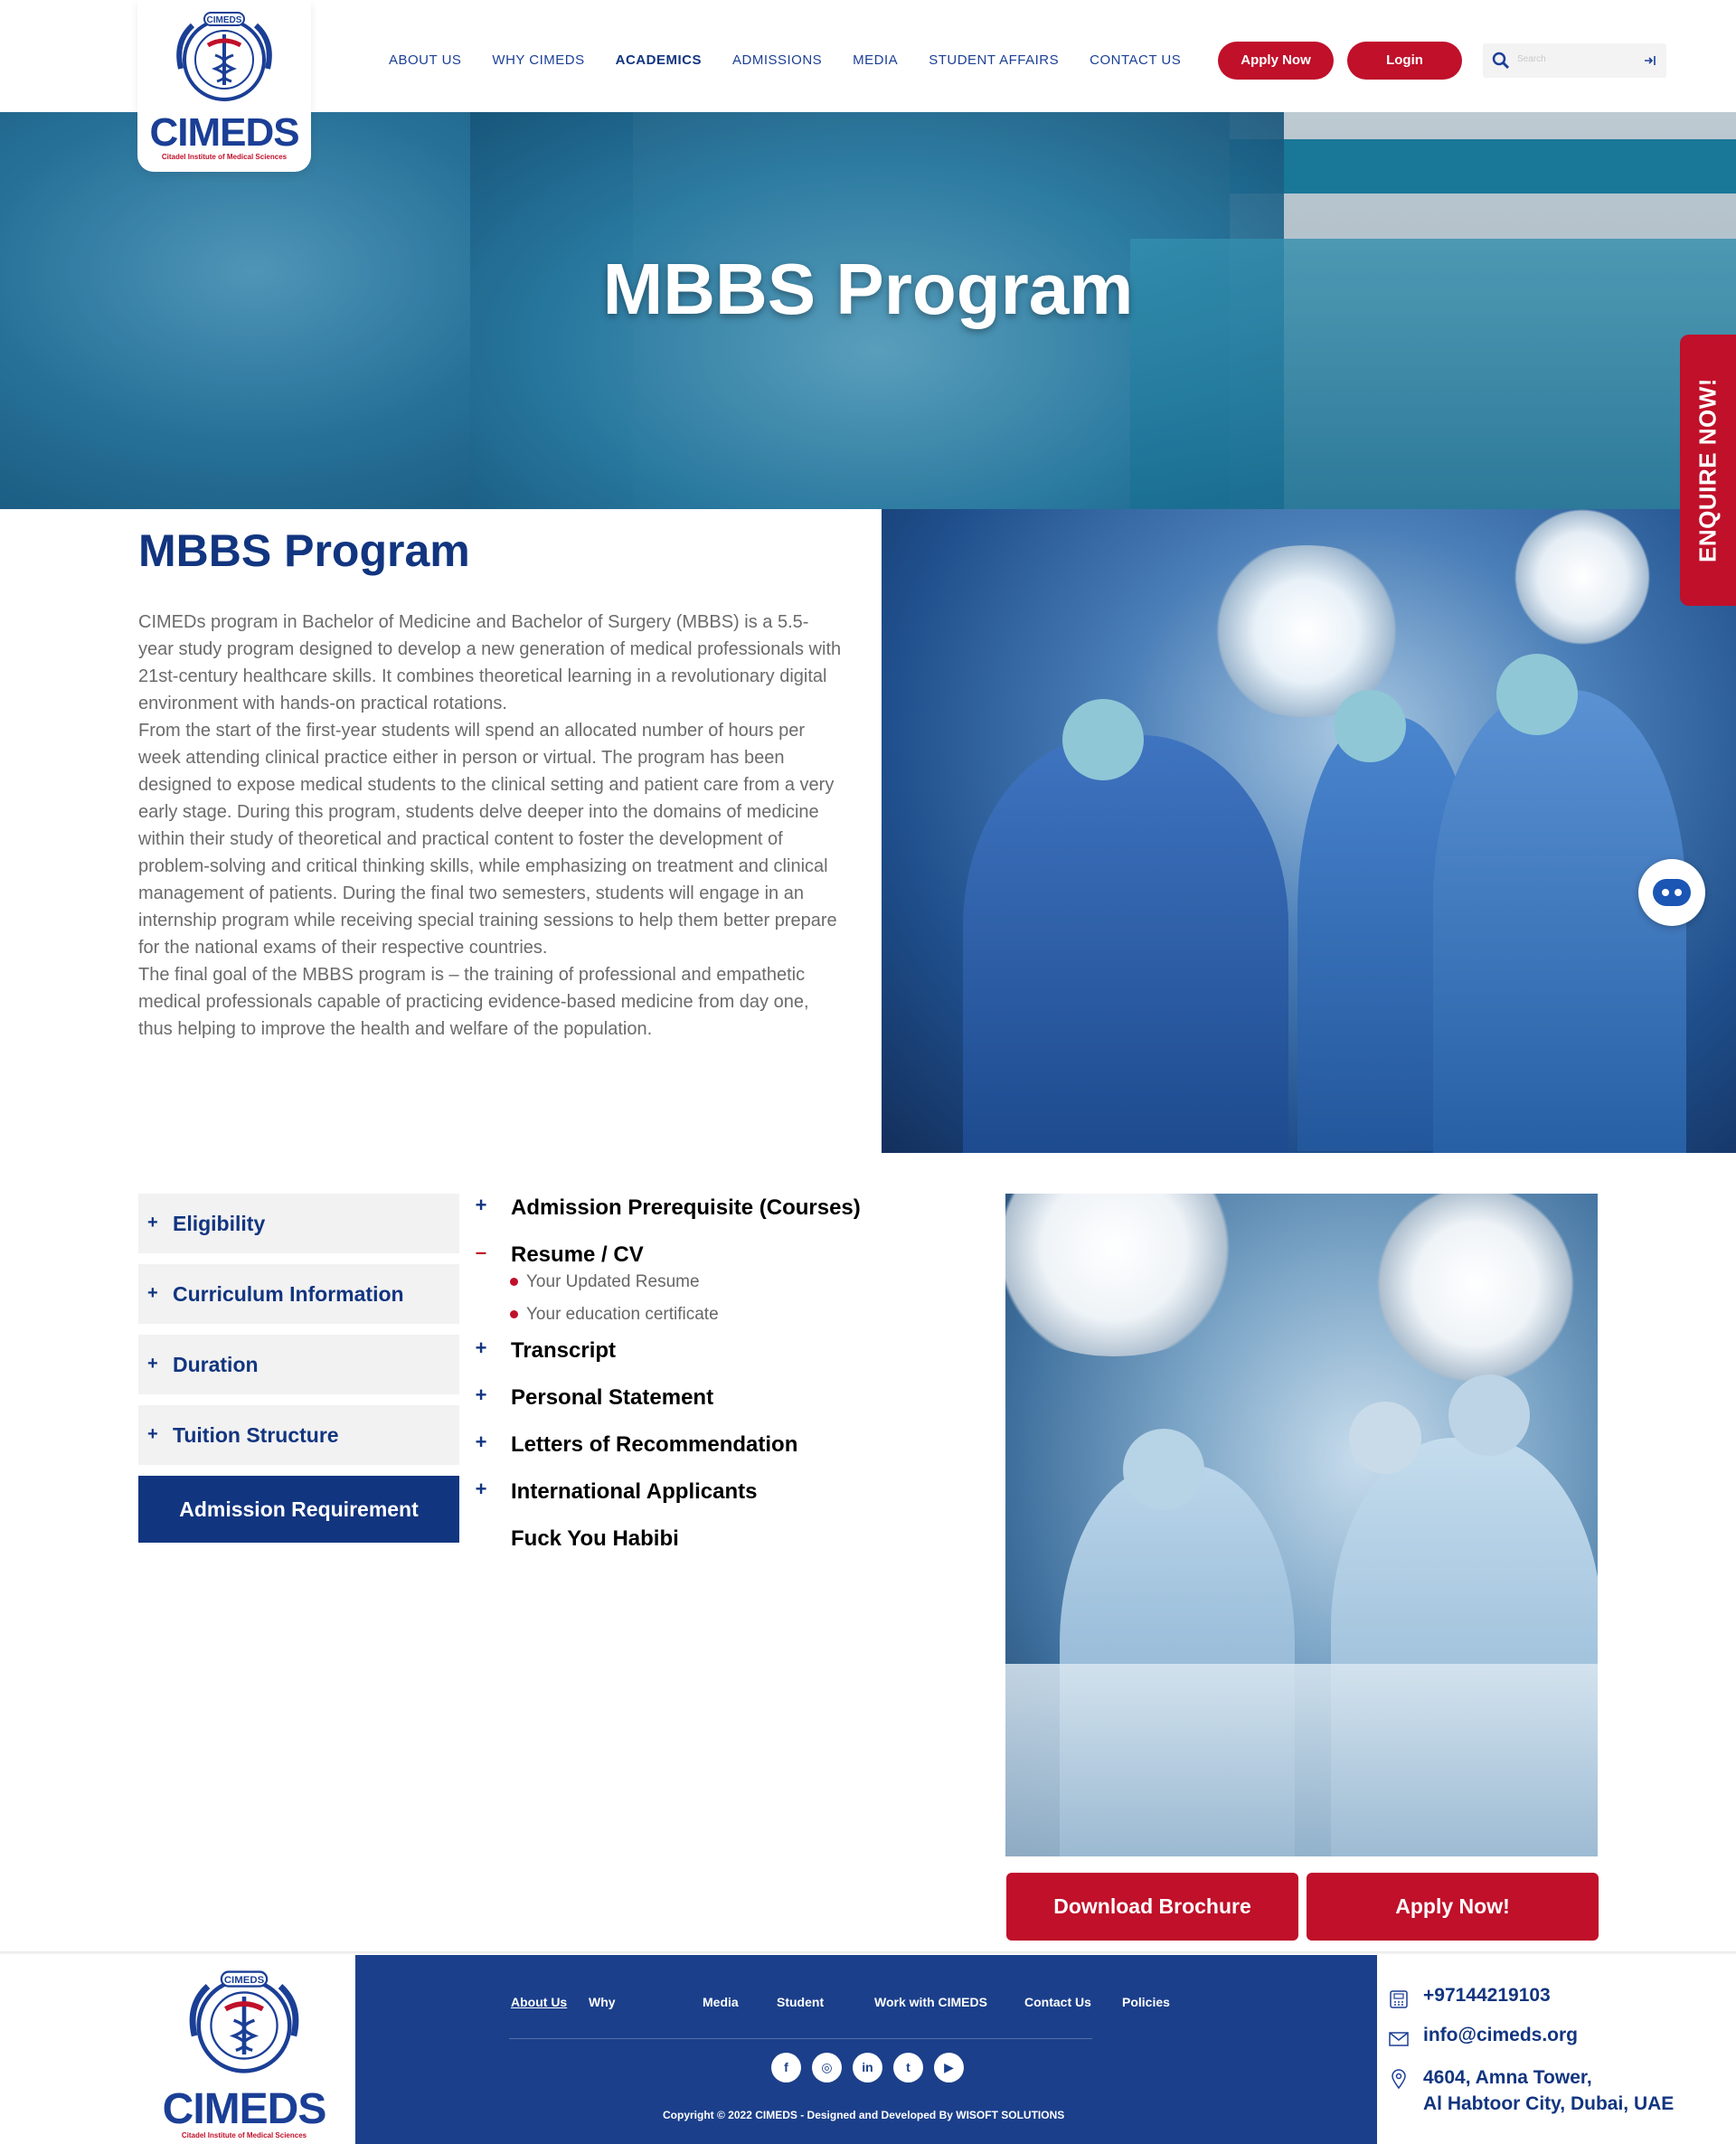 Image resolution: width=1736 pixels, height=2144 pixels. I want to click on enquire-now-tab: ENQUIRE NOW!, so click(1708, 470).